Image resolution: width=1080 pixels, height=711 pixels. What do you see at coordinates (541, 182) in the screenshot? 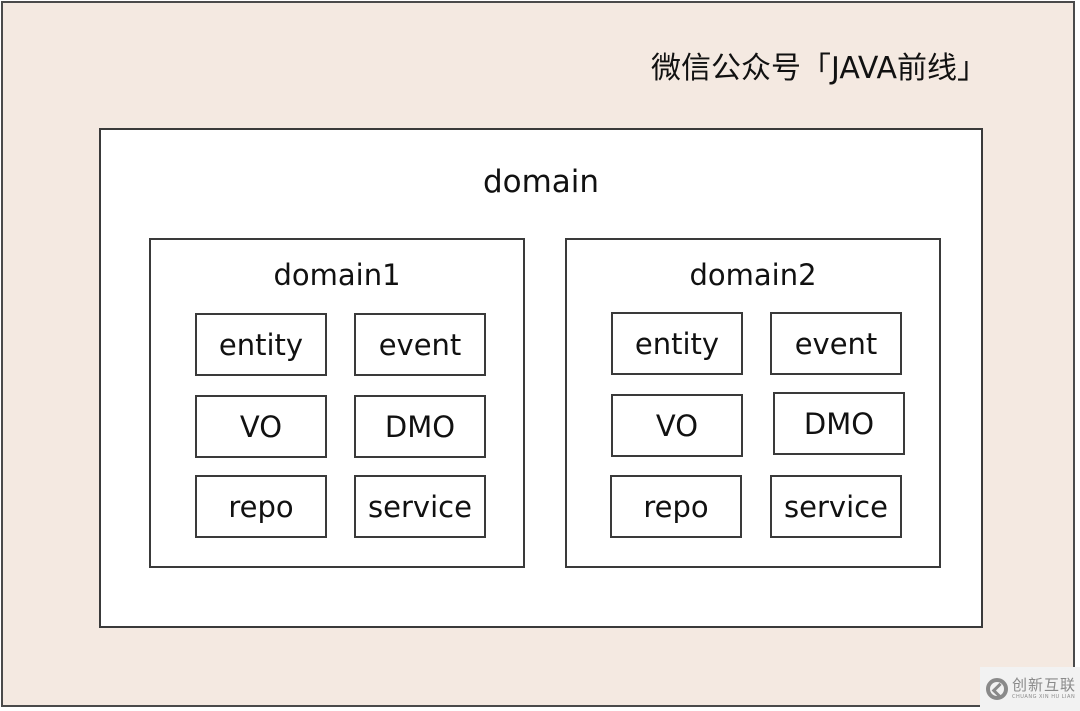
I see `domain-layer-label: domain` at bounding box center [541, 182].